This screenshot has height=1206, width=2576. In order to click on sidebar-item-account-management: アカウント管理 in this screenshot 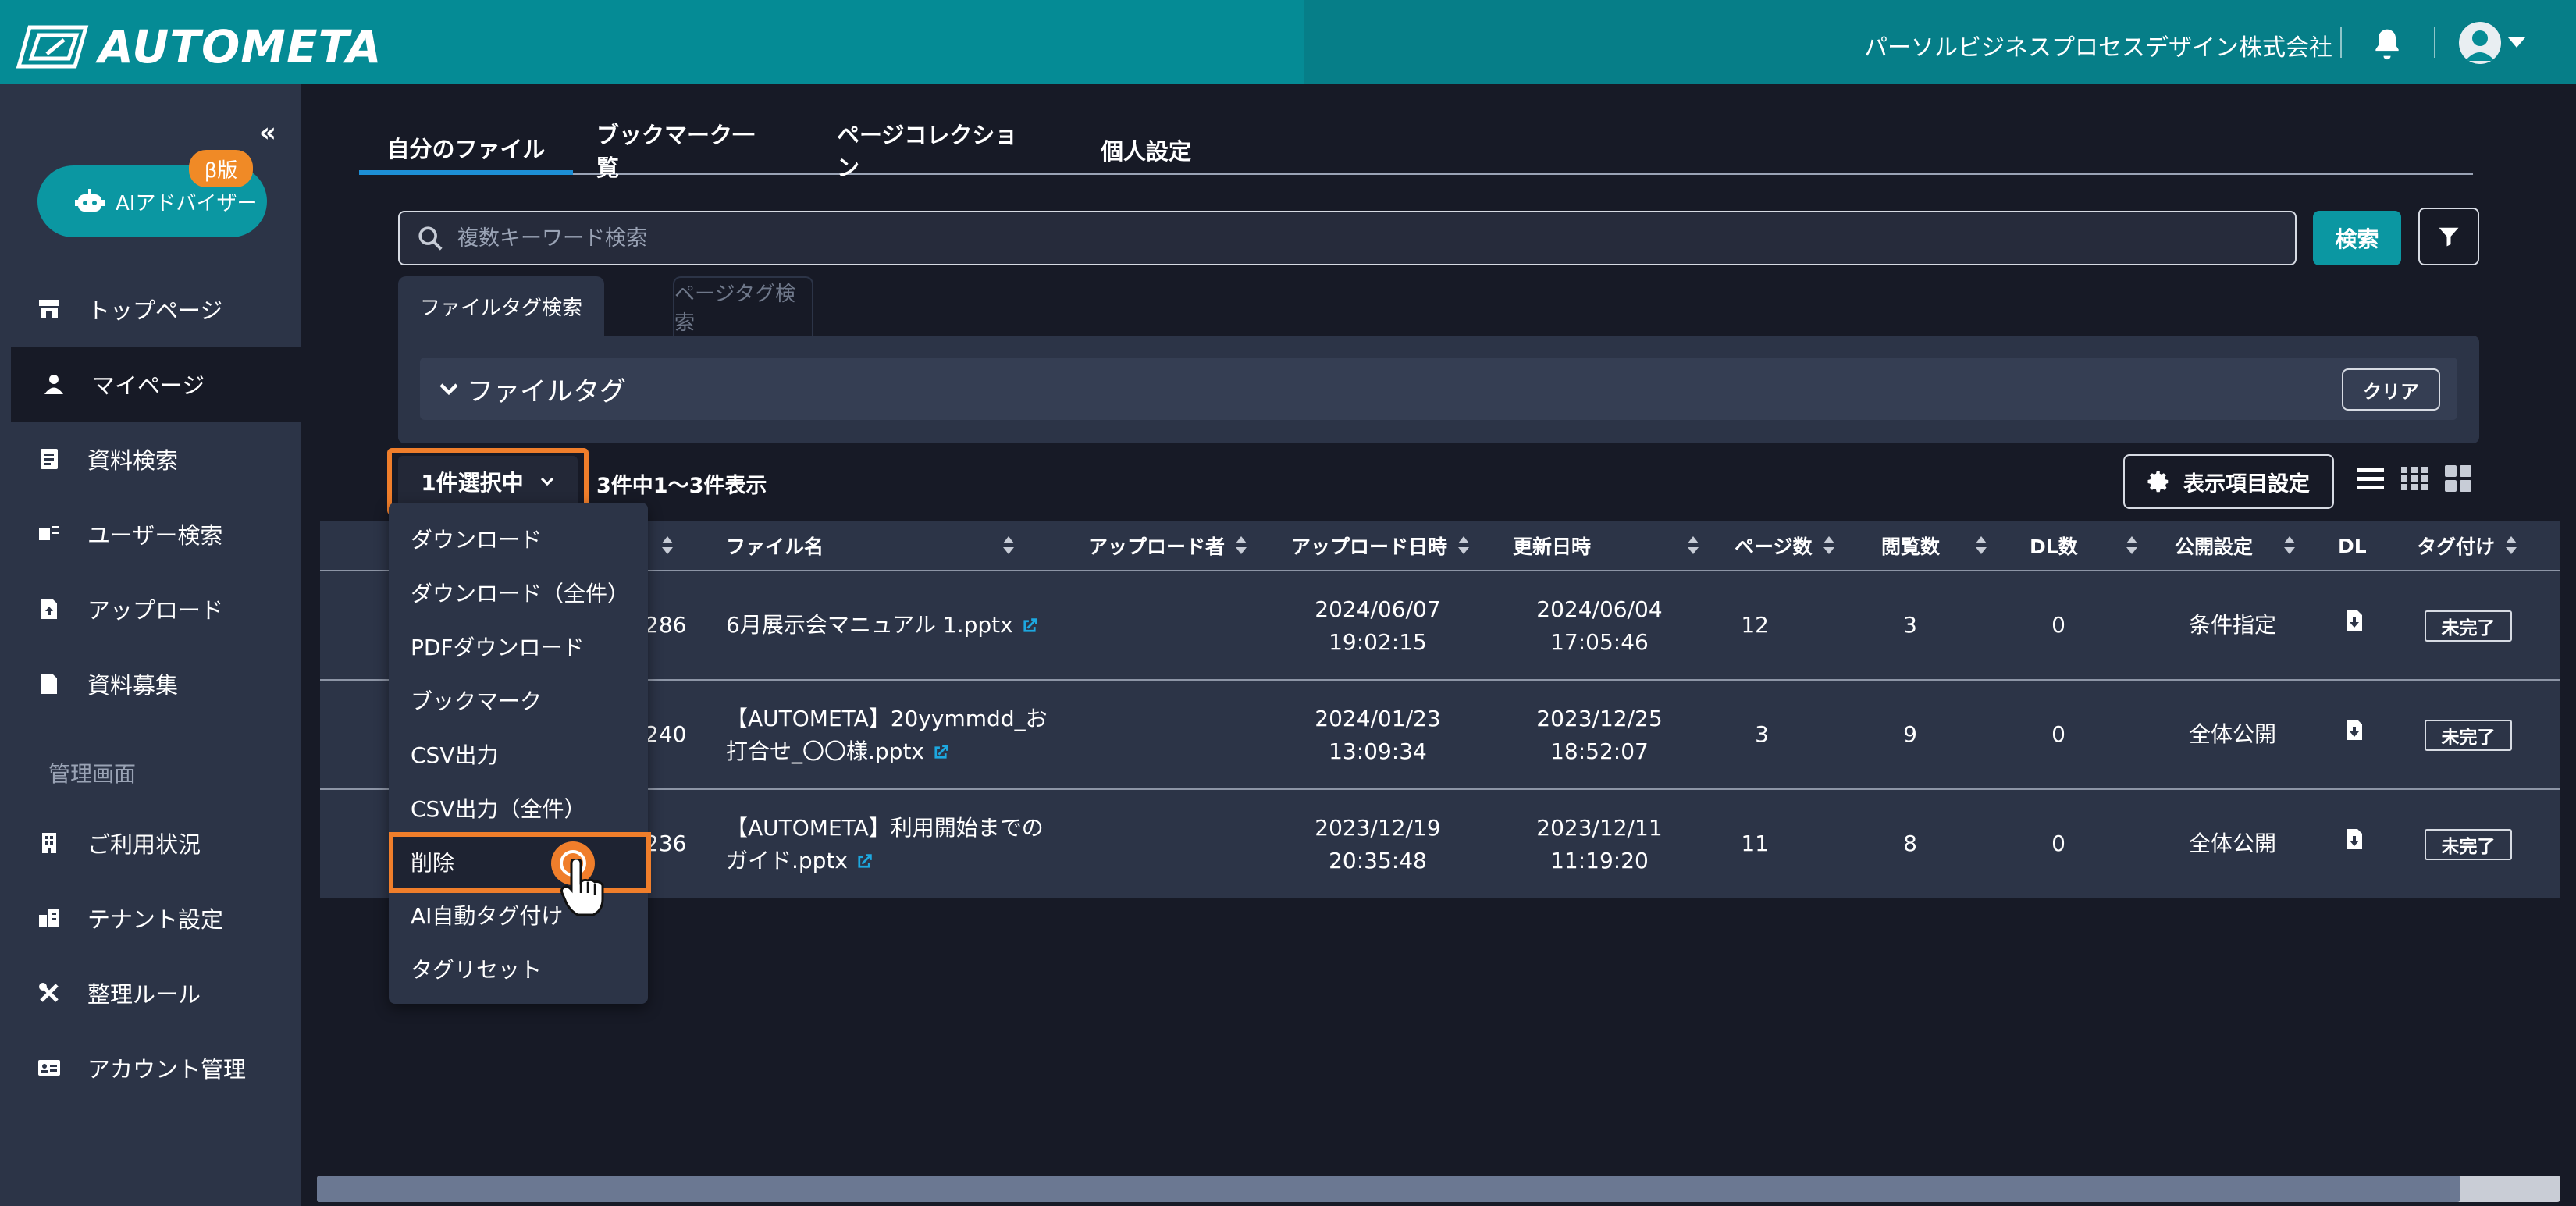, I will do `click(150, 1067)`.